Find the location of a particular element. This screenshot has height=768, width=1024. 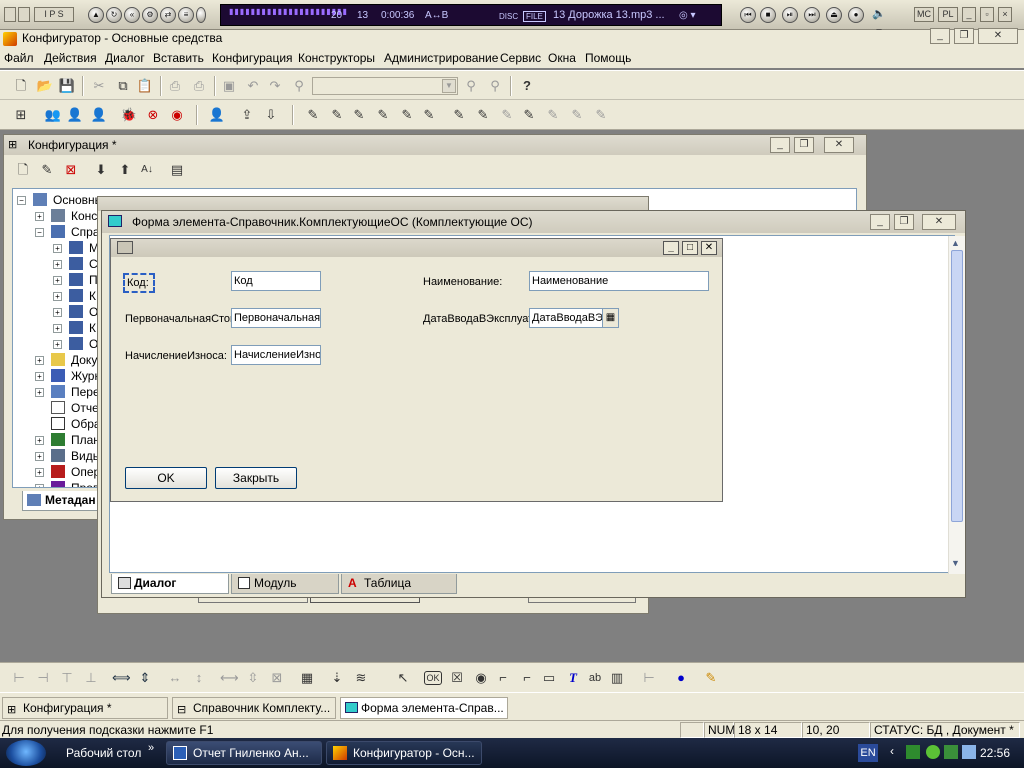

rewind-icon: « is located at coordinates (132, 15).